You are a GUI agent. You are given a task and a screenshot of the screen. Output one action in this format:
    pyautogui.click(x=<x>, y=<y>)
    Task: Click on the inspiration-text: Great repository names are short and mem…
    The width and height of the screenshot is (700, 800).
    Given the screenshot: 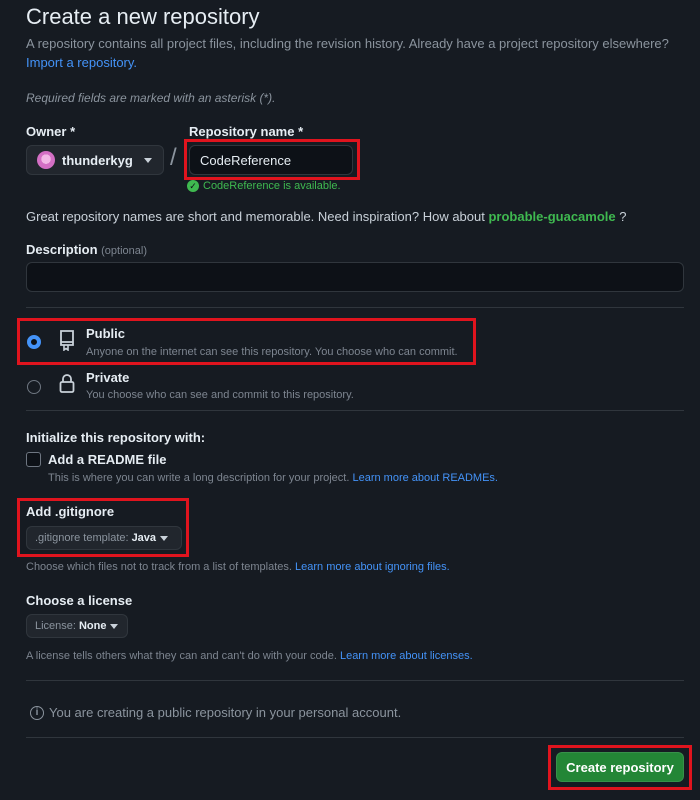 What is the action you would take?
    pyautogui.click(x=255, y=216)
    